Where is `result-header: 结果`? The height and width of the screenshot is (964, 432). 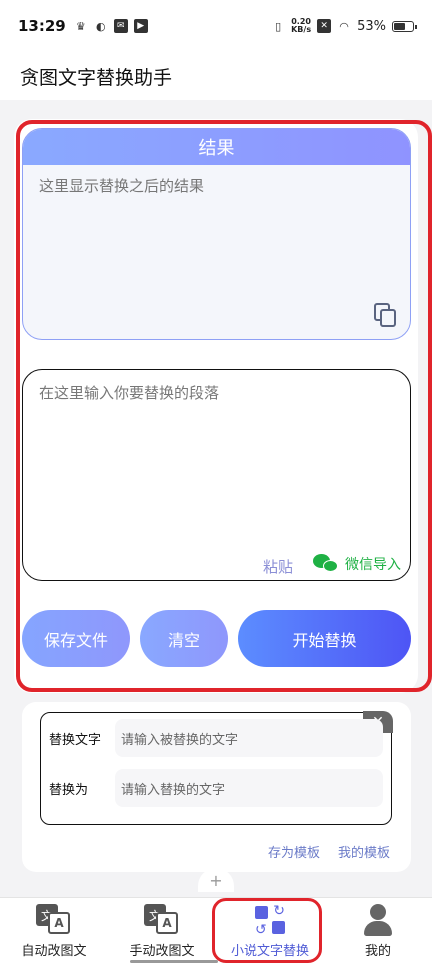 result-header: 结果 is located at coordinates (216, 147).